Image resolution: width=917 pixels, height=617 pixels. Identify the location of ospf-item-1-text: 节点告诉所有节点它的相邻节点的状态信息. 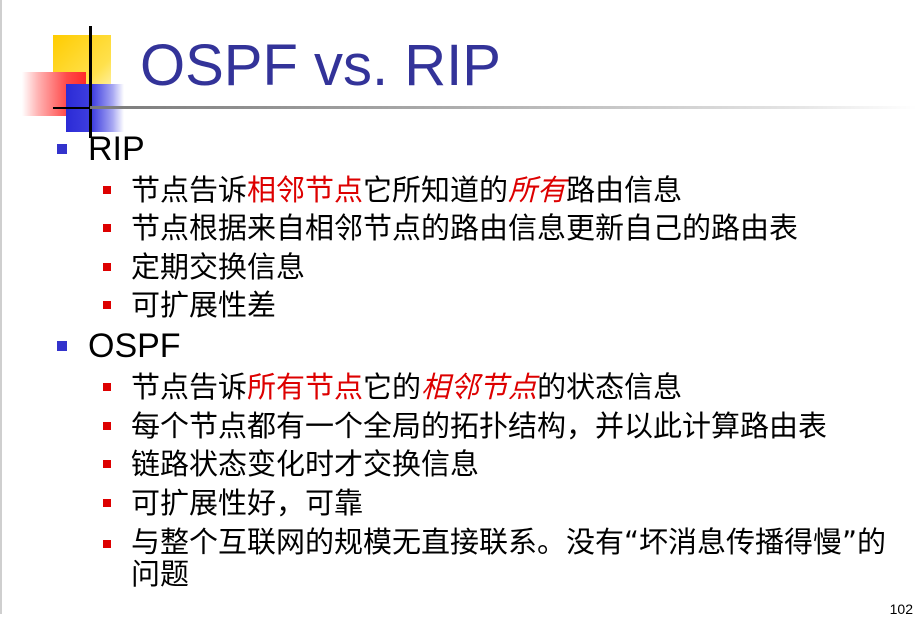
(406, 387).